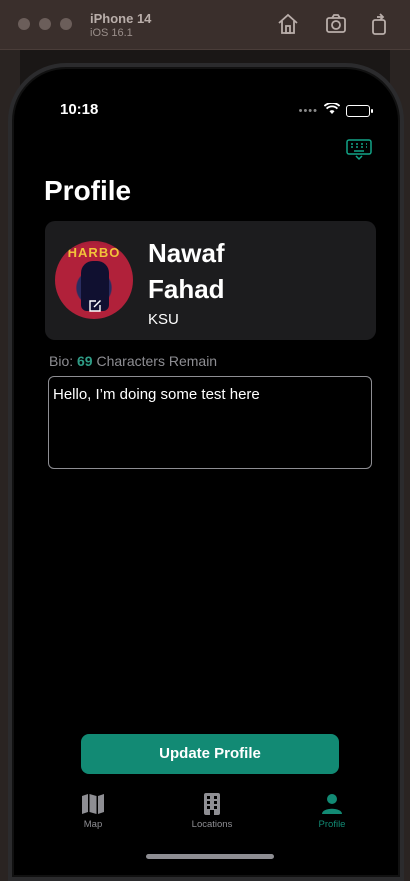  Describe the element at coordinates (163, 319) in the screenshot. I see `profile-organization: KSU` at that location.